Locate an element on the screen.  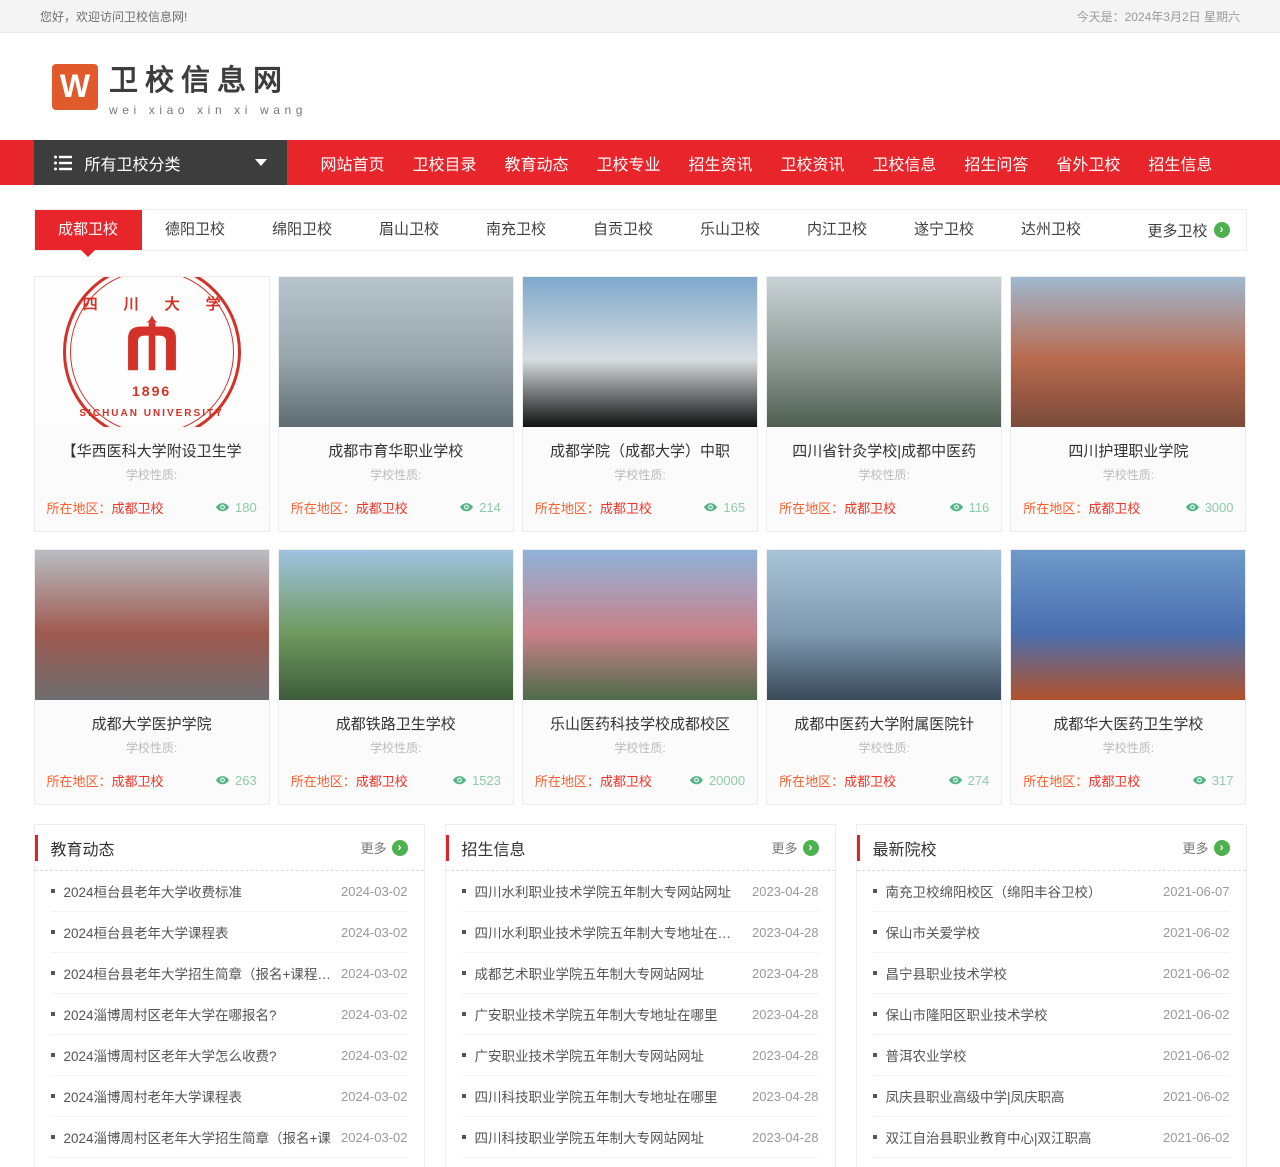
item-title: 双江自治县职业教育中心|双江职高 is located at coordinates (1025, 1137).